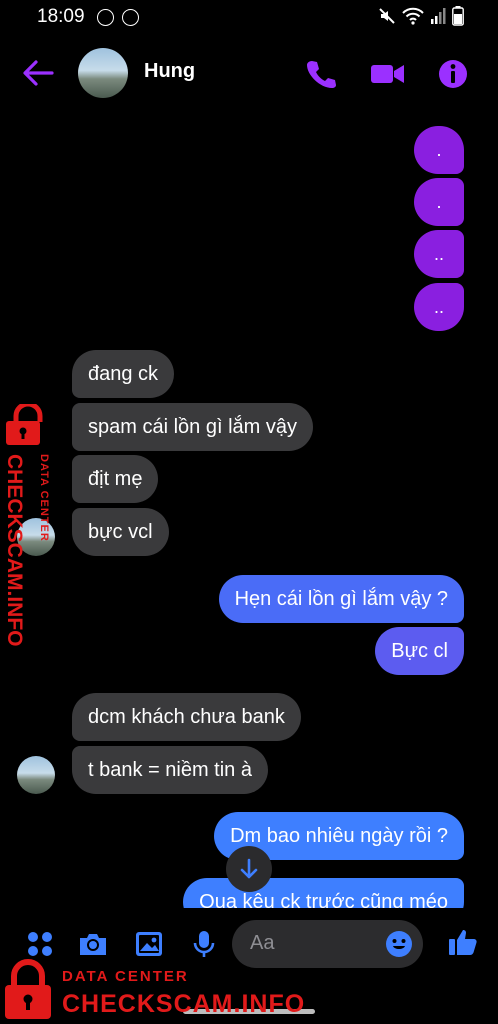 The image size is (498, 1024). Describe the element at coordinates (149, 944) in the screenshot. I see `image-icon` at that location.